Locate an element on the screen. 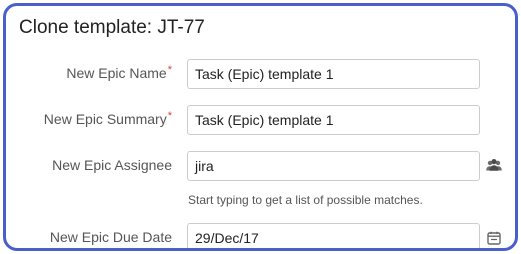 Image resolution: width=521 pixels, height=254 pixels. epic-due-date-input: 29/Dec/17 is located at coordinates (333, 235).